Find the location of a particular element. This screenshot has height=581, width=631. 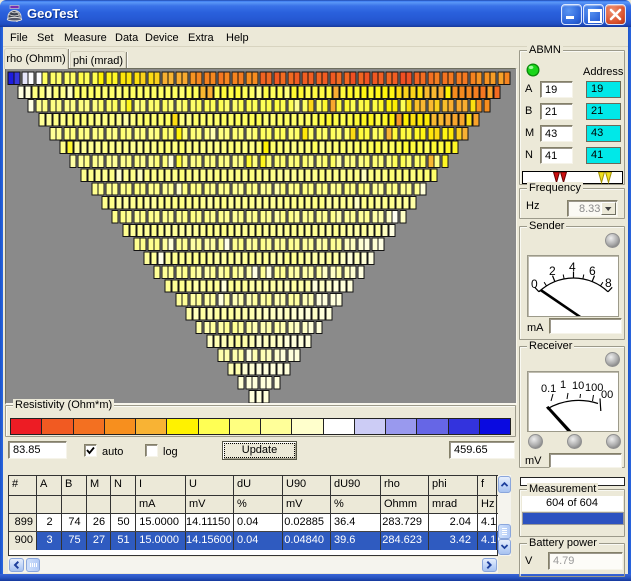

svg-text: 1 is located at coordinates (563, 385).